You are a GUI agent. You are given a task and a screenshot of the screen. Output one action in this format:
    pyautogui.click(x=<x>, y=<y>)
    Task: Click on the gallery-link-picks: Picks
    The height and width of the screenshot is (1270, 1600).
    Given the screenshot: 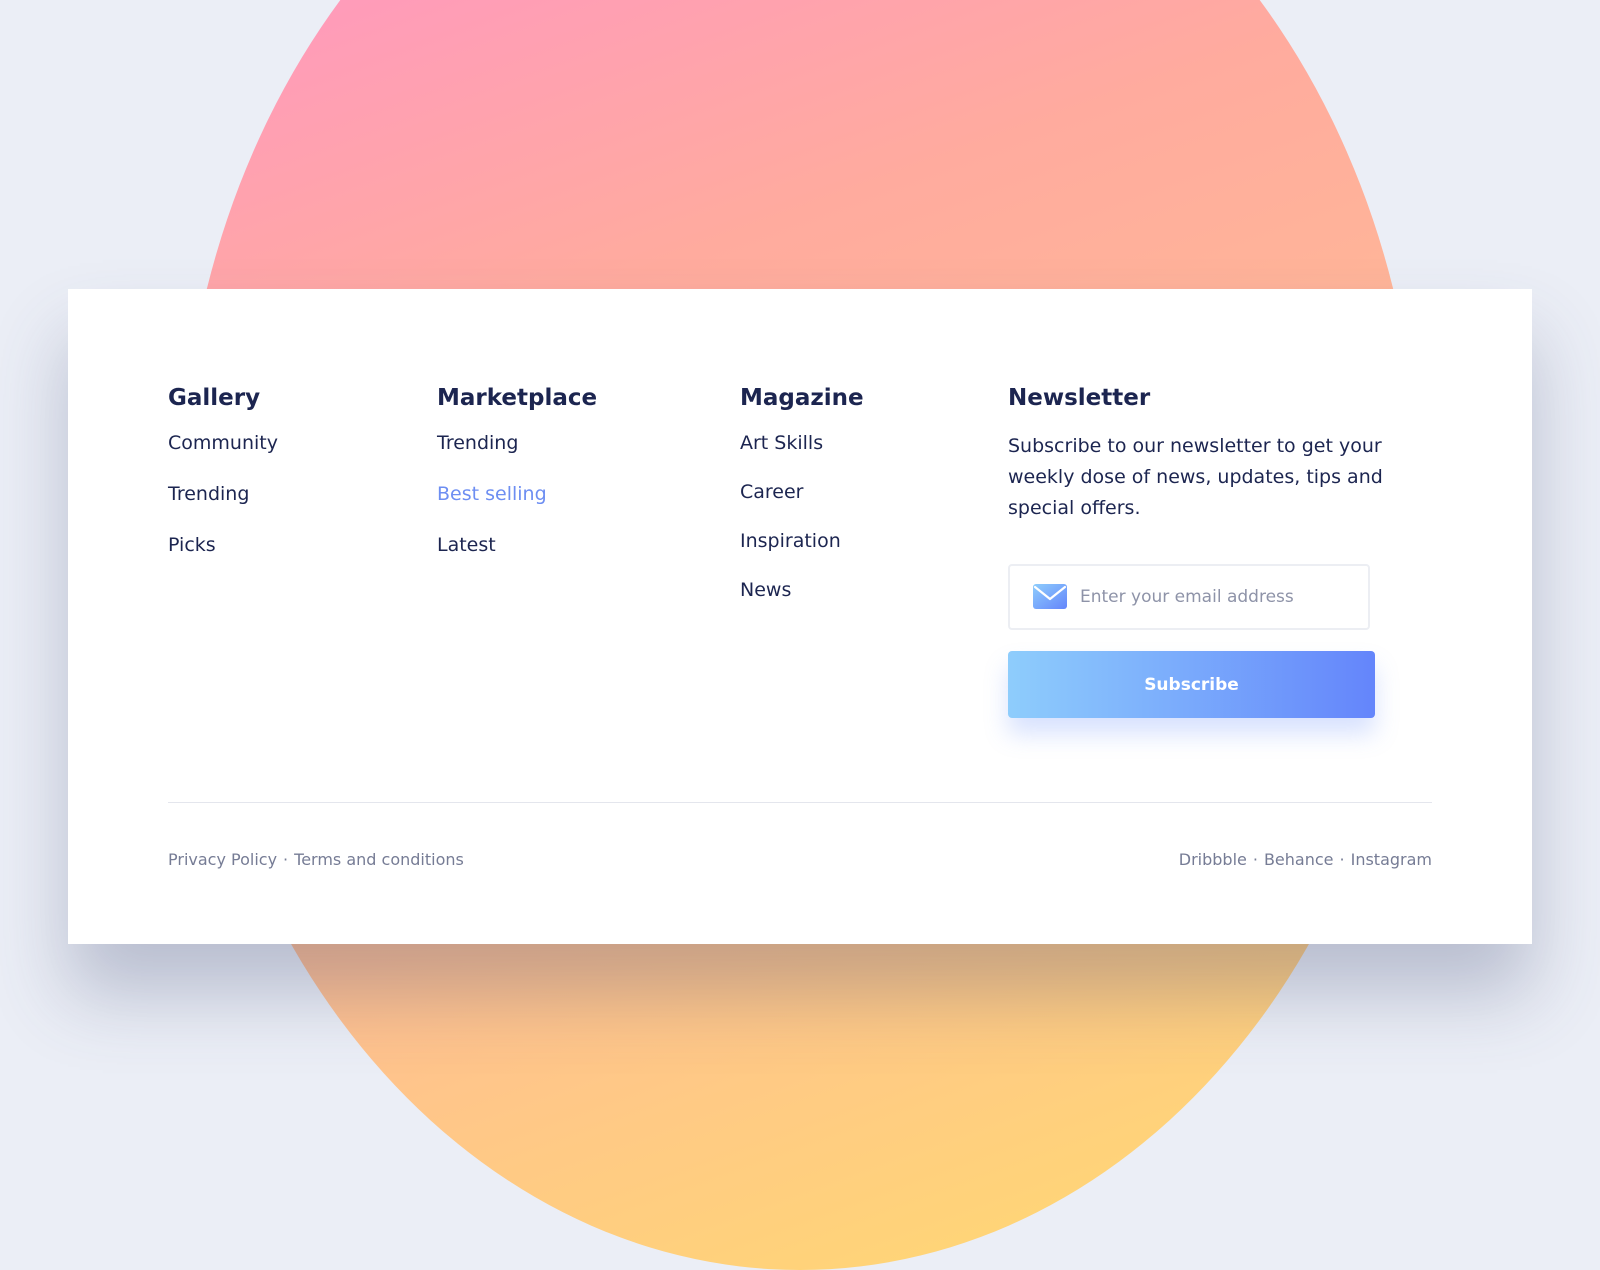 What is the action you would take?
    pyautogui.click(x=223, y=545)
    